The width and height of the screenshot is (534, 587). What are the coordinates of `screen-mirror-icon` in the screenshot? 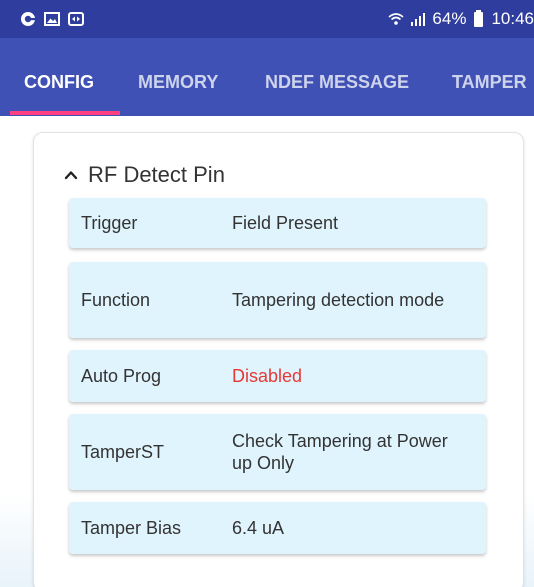 It's located at (76, 19).